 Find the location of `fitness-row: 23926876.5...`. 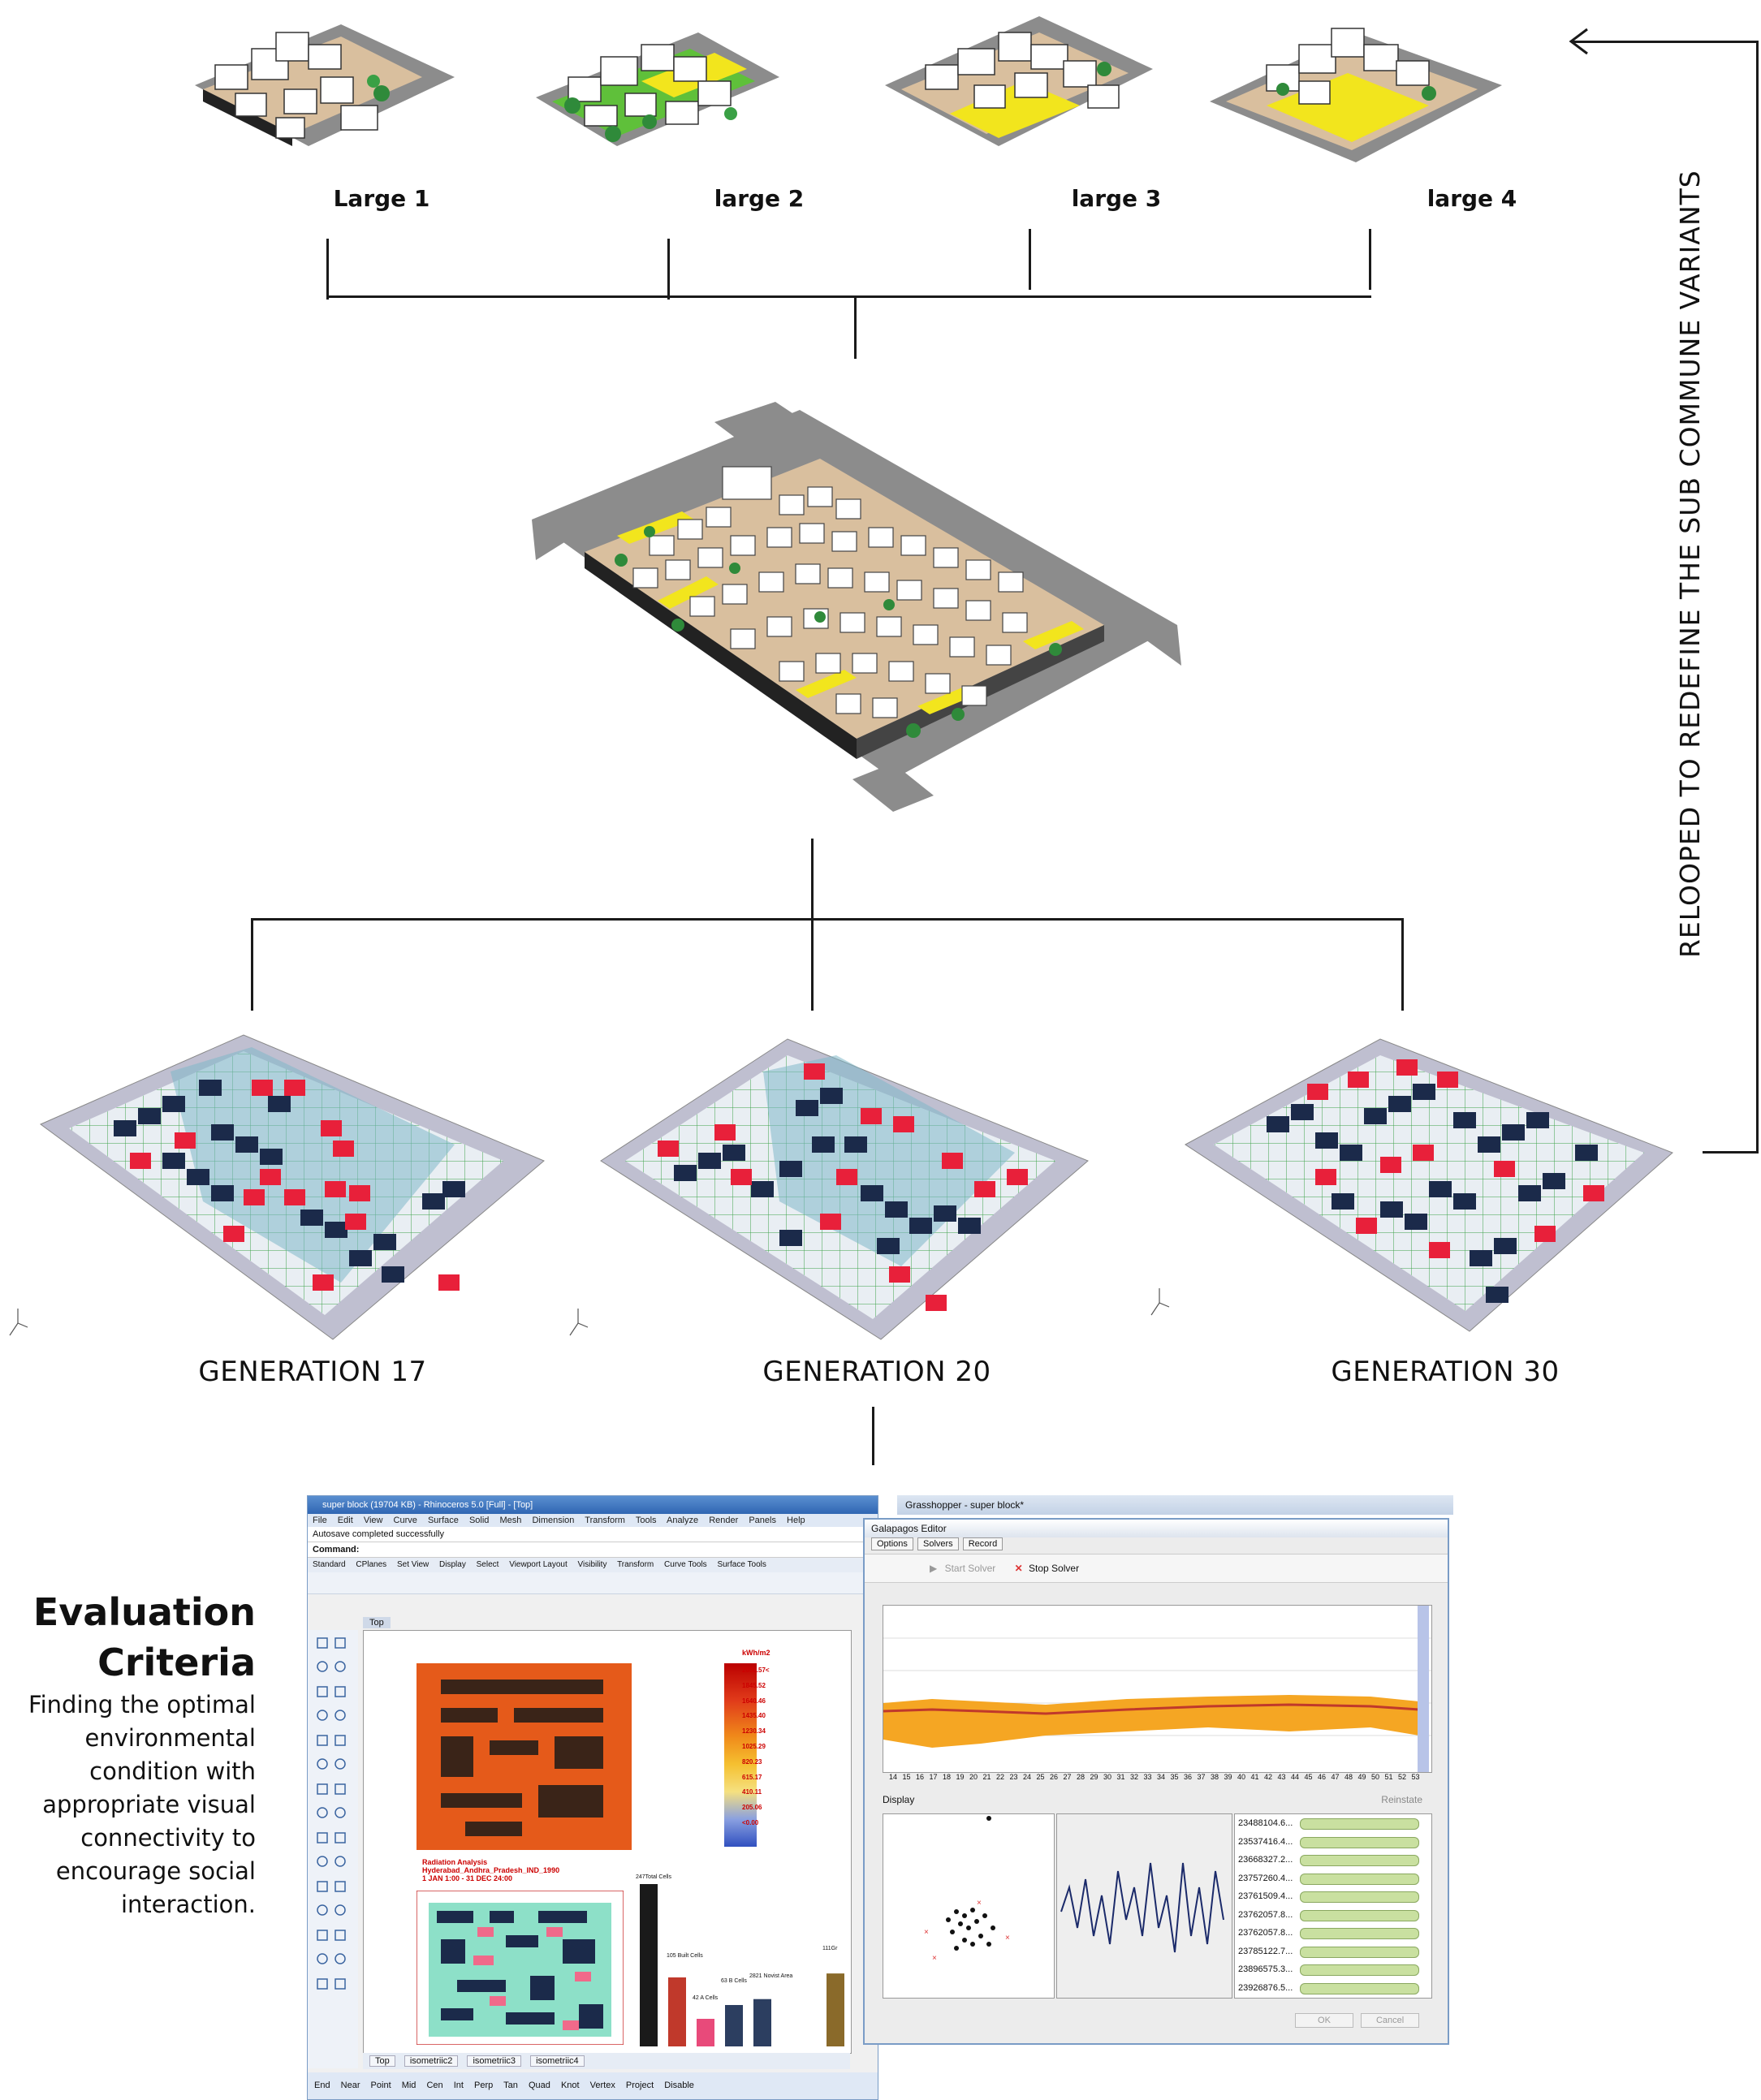

fitness-row: 23926876.5... is located at coordinates (1333, 1988).